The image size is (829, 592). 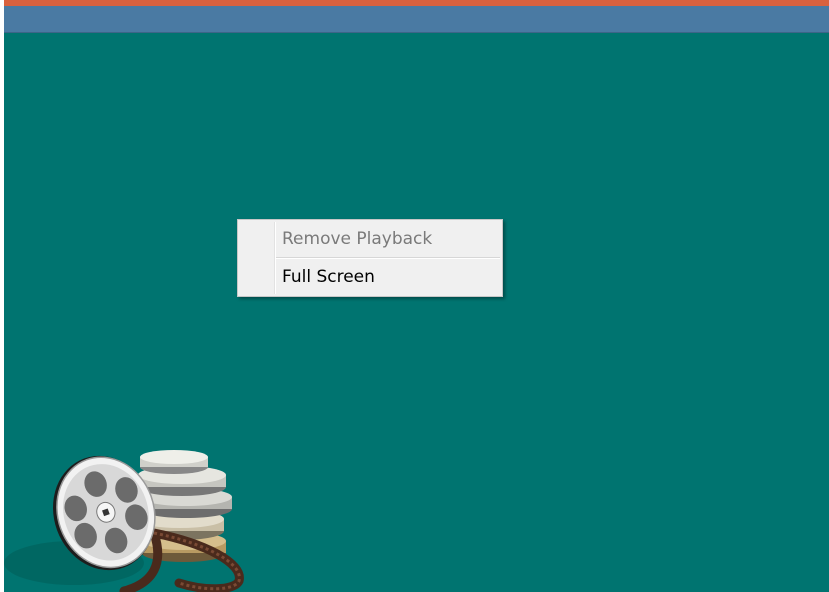 I want to click on menu-item-full-screen: Full Screen, so click(x=370, y=277).